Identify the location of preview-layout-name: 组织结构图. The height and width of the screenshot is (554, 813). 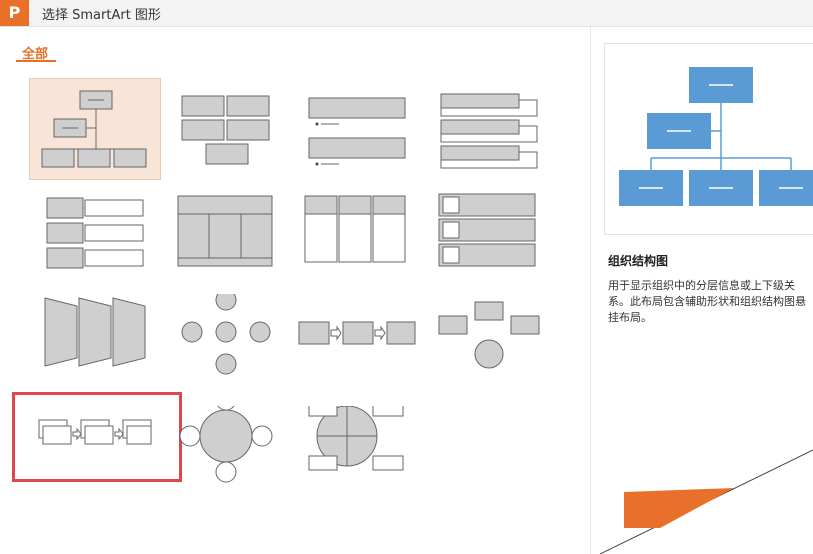
(638, 261).